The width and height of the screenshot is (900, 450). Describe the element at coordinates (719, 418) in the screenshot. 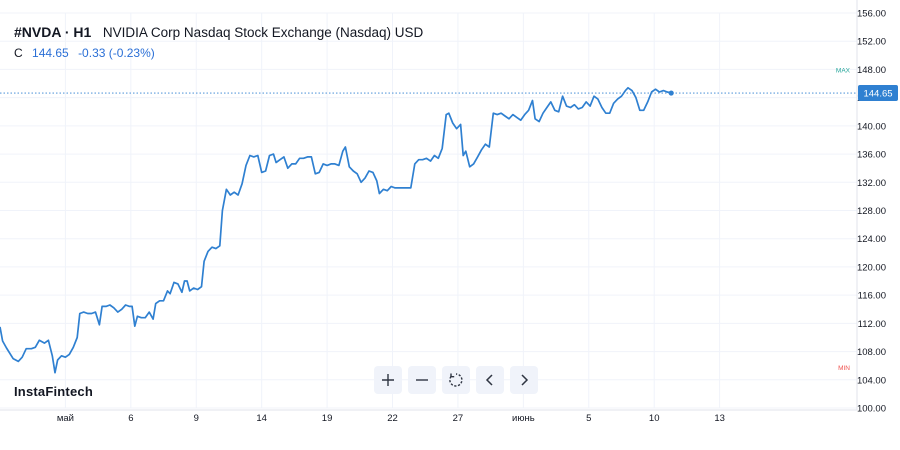

I see `x-tick-label: 13` at that location.